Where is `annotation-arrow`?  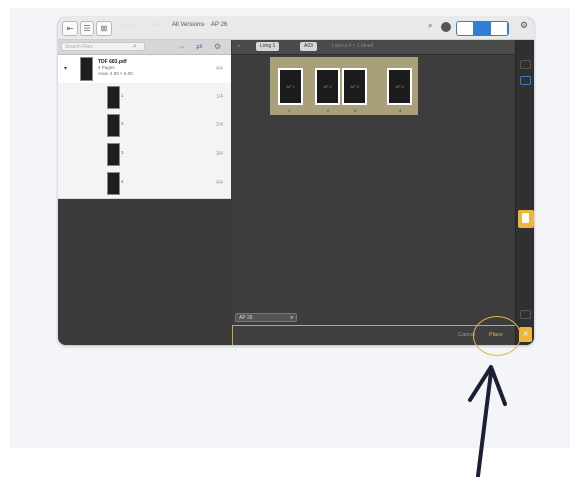
annotation-arrow is located at coordinates (487, 421).